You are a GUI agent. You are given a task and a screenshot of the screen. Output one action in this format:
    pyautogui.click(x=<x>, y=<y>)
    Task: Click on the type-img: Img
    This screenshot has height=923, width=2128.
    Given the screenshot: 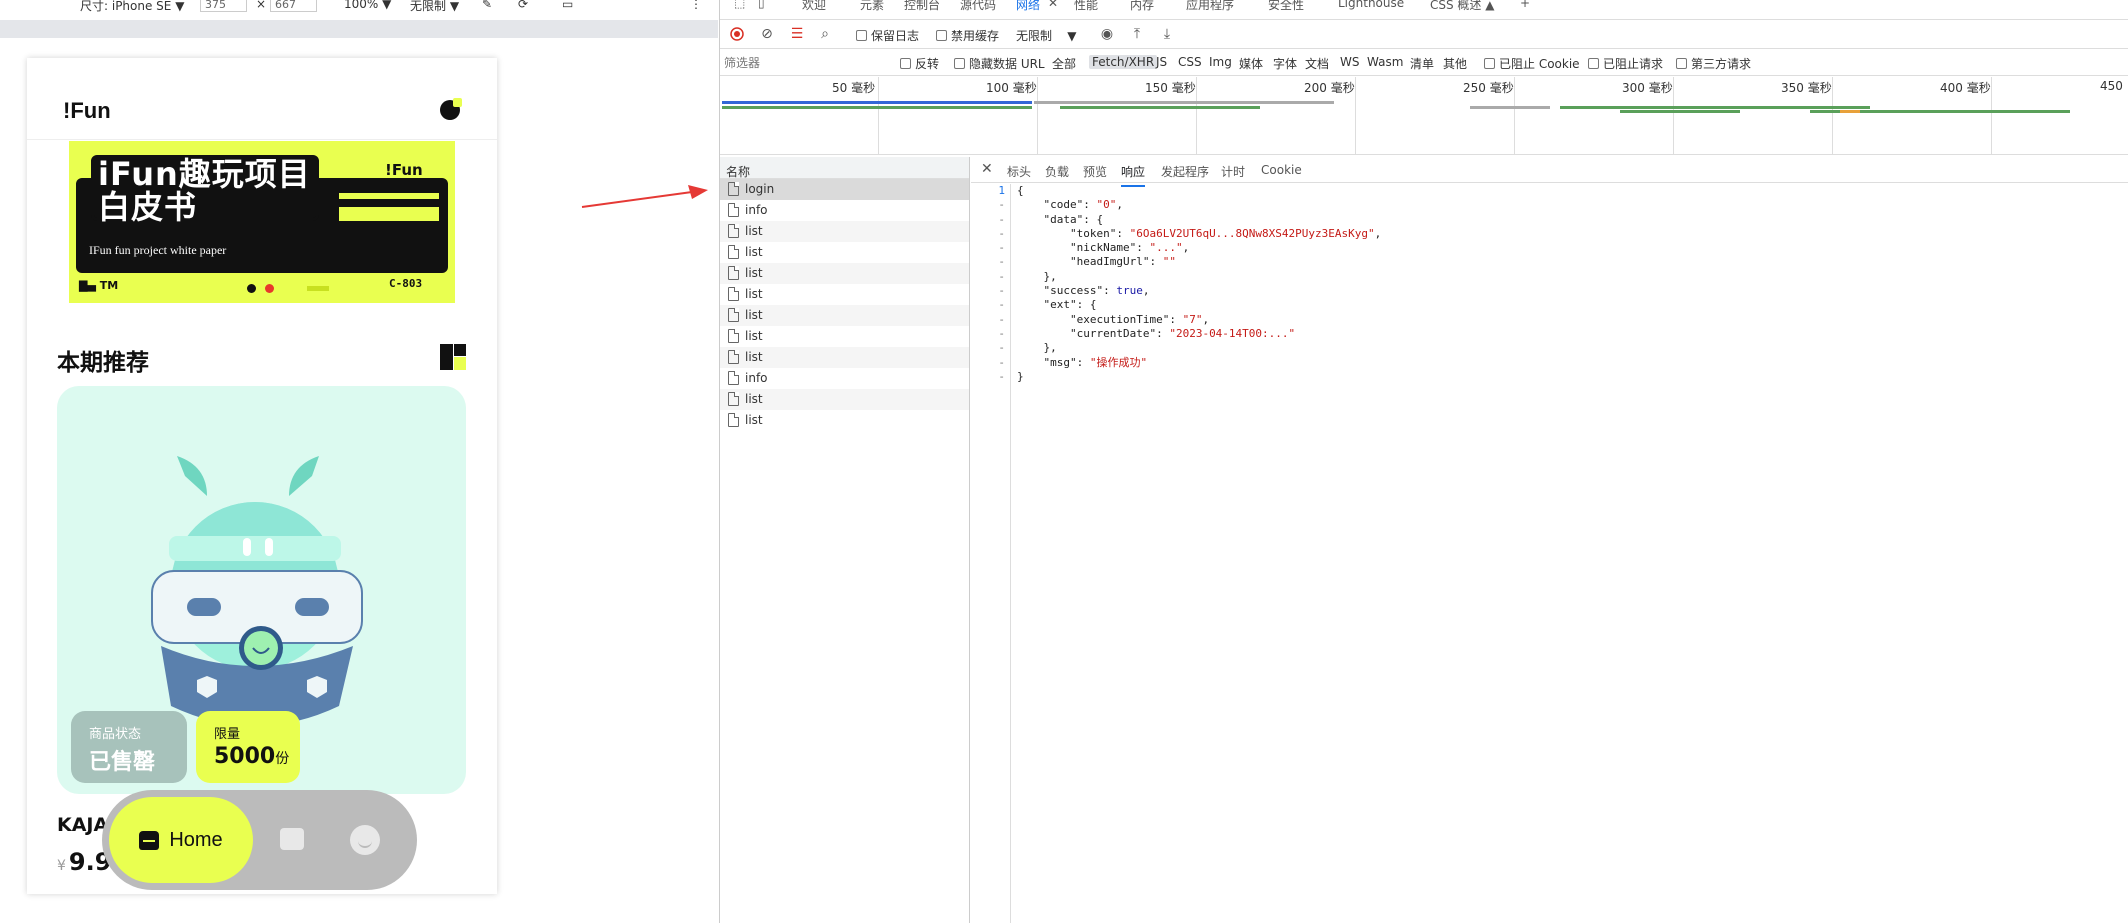 What is the action you would take?
    pyautogui.click(x=1220, y=62)
    